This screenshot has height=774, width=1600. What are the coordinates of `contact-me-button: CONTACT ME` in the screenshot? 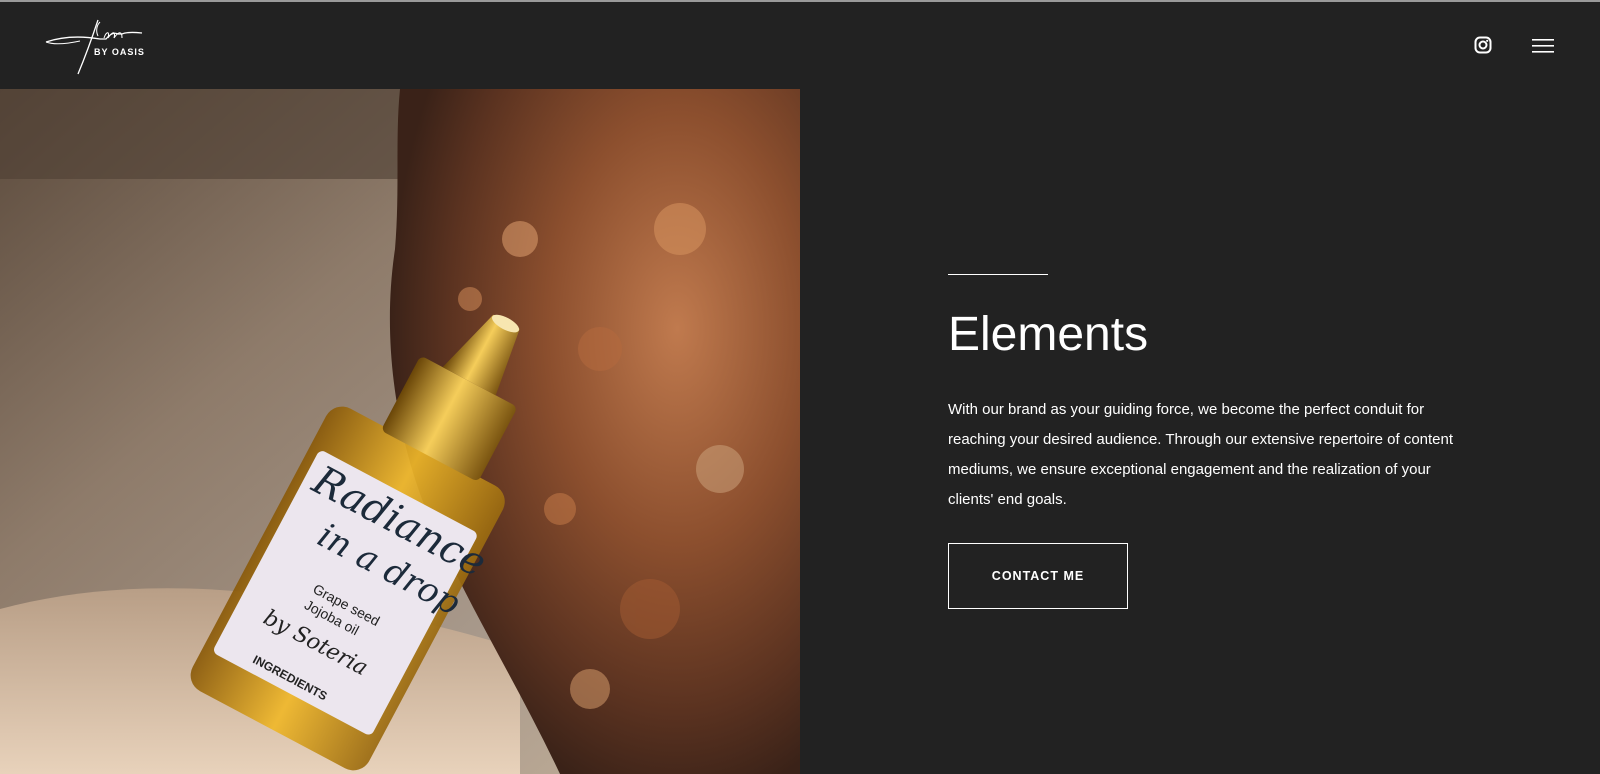 It's located at (1038, 576).